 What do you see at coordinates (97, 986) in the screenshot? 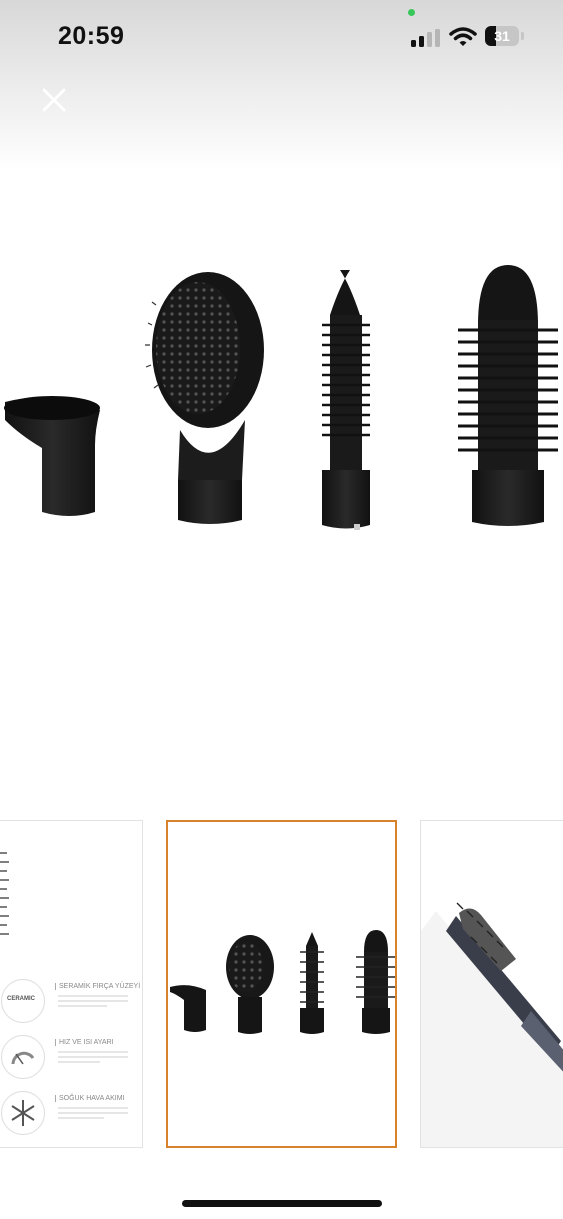
I see `feature-title: SERAMİK FIRÇA YÜZEYİ` at bounding box center [97, 986].